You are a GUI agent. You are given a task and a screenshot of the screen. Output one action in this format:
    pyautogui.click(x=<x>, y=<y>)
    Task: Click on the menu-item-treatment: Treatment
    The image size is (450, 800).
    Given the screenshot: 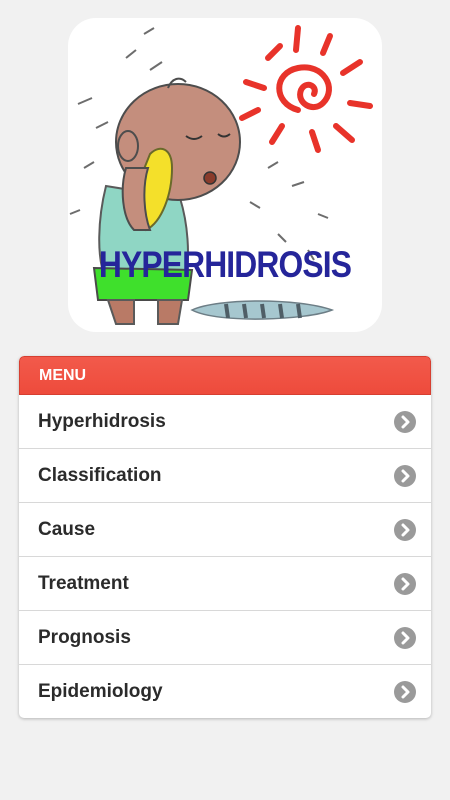 What is the action you would take?
    pyautogui.click(x=225, y=584)
    